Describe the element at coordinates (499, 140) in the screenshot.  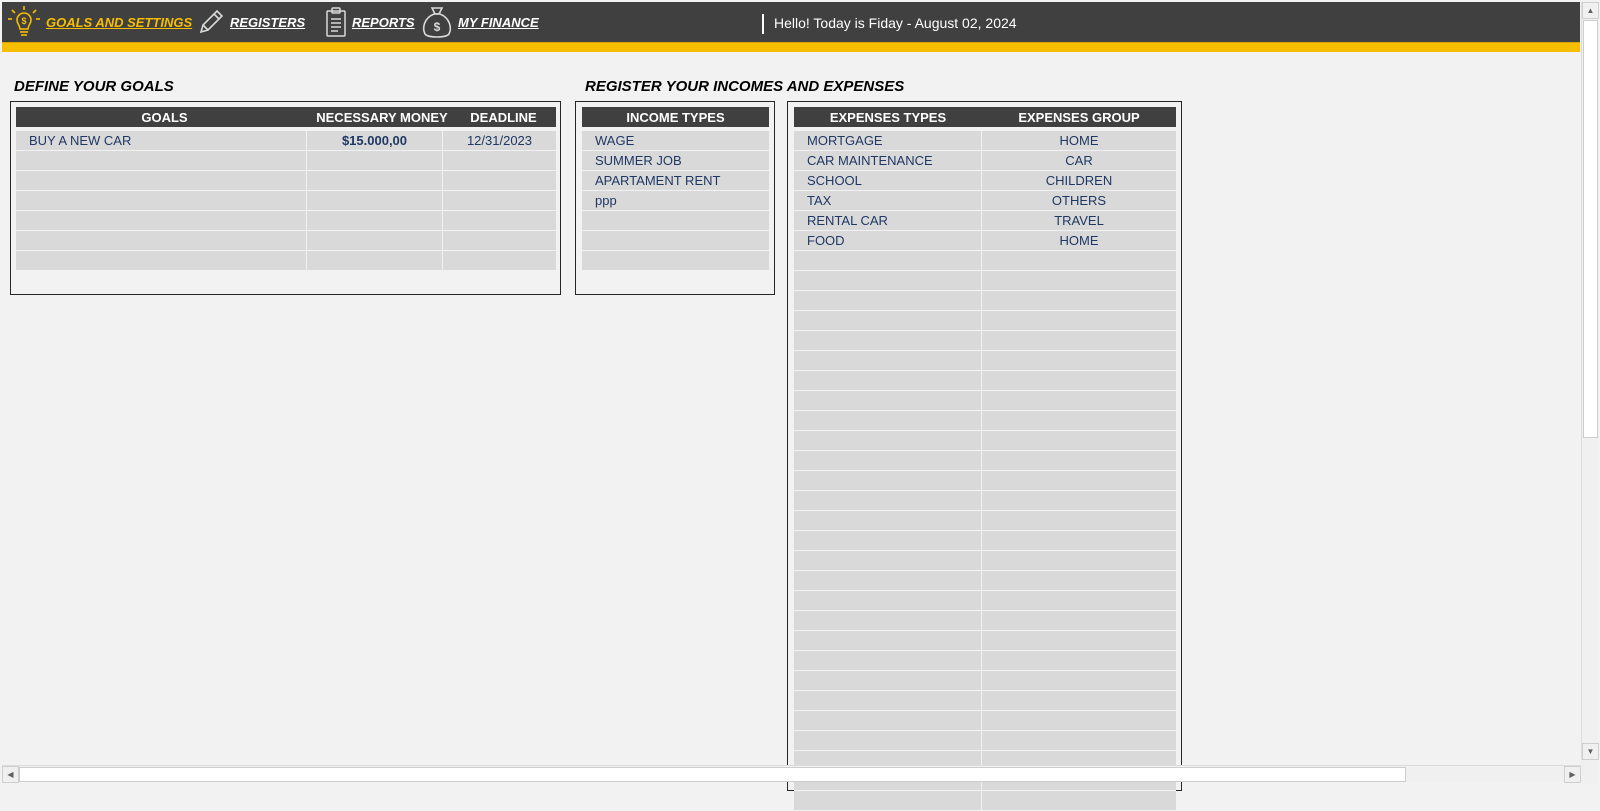
I see `deadline-cell: 12/31/2023` at that location.